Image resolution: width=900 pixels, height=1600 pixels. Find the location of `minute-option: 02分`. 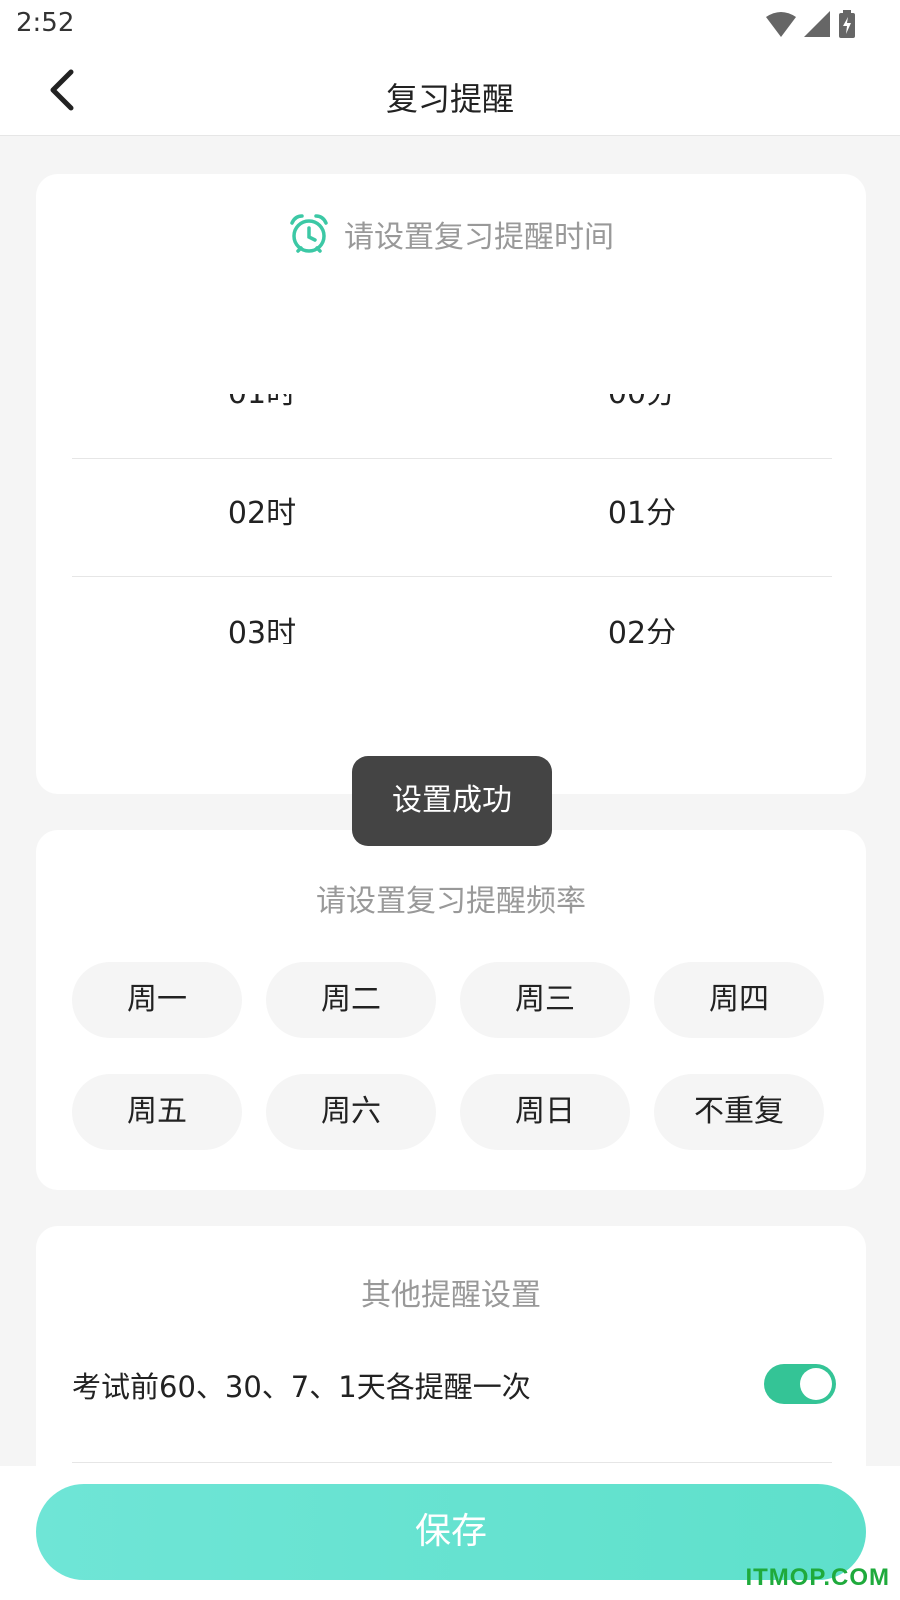

minute-option: 02分 is located at coordinates (642, 609).